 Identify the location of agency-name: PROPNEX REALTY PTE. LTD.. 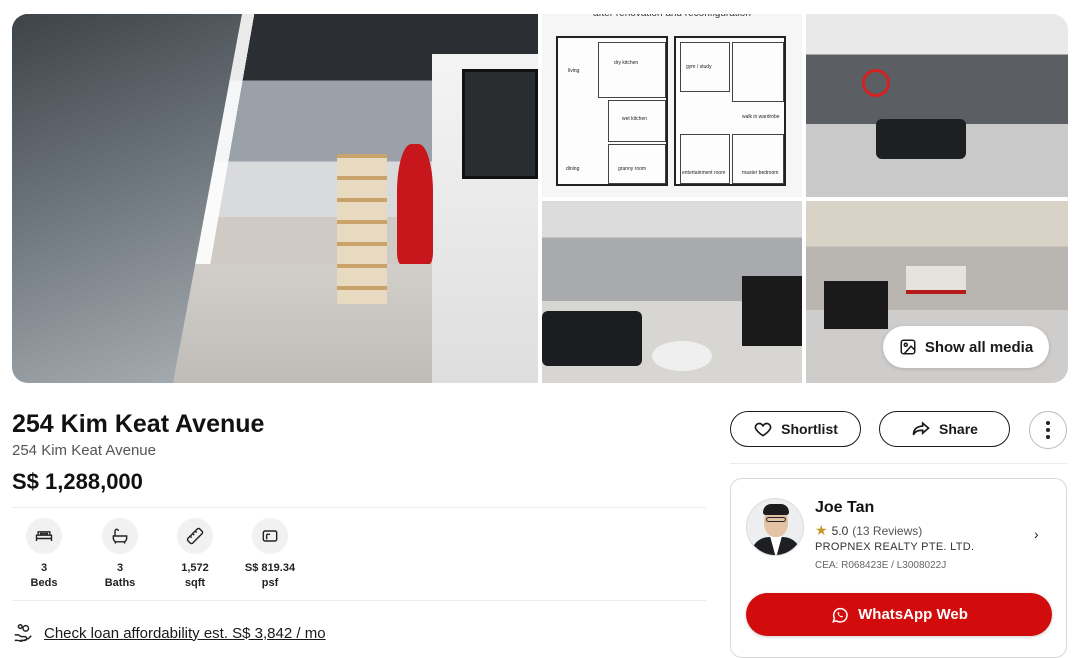
(895, 547).